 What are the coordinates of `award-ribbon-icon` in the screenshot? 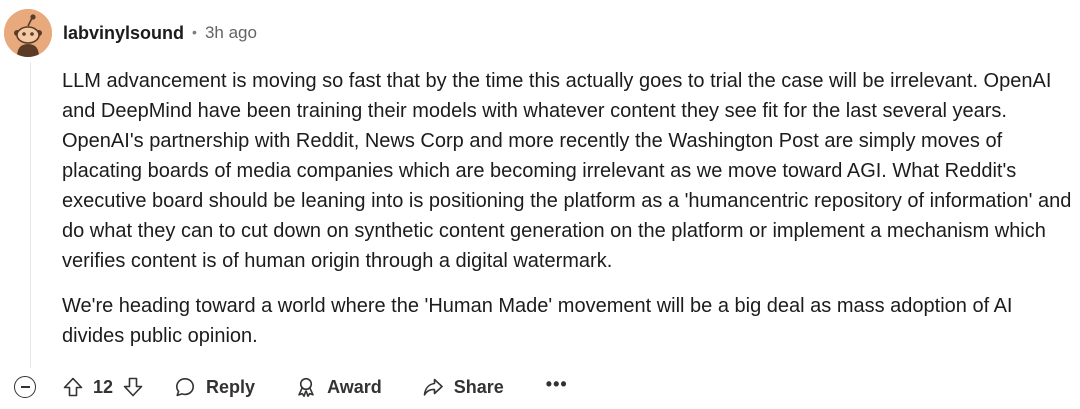 It's located at (306, 387).